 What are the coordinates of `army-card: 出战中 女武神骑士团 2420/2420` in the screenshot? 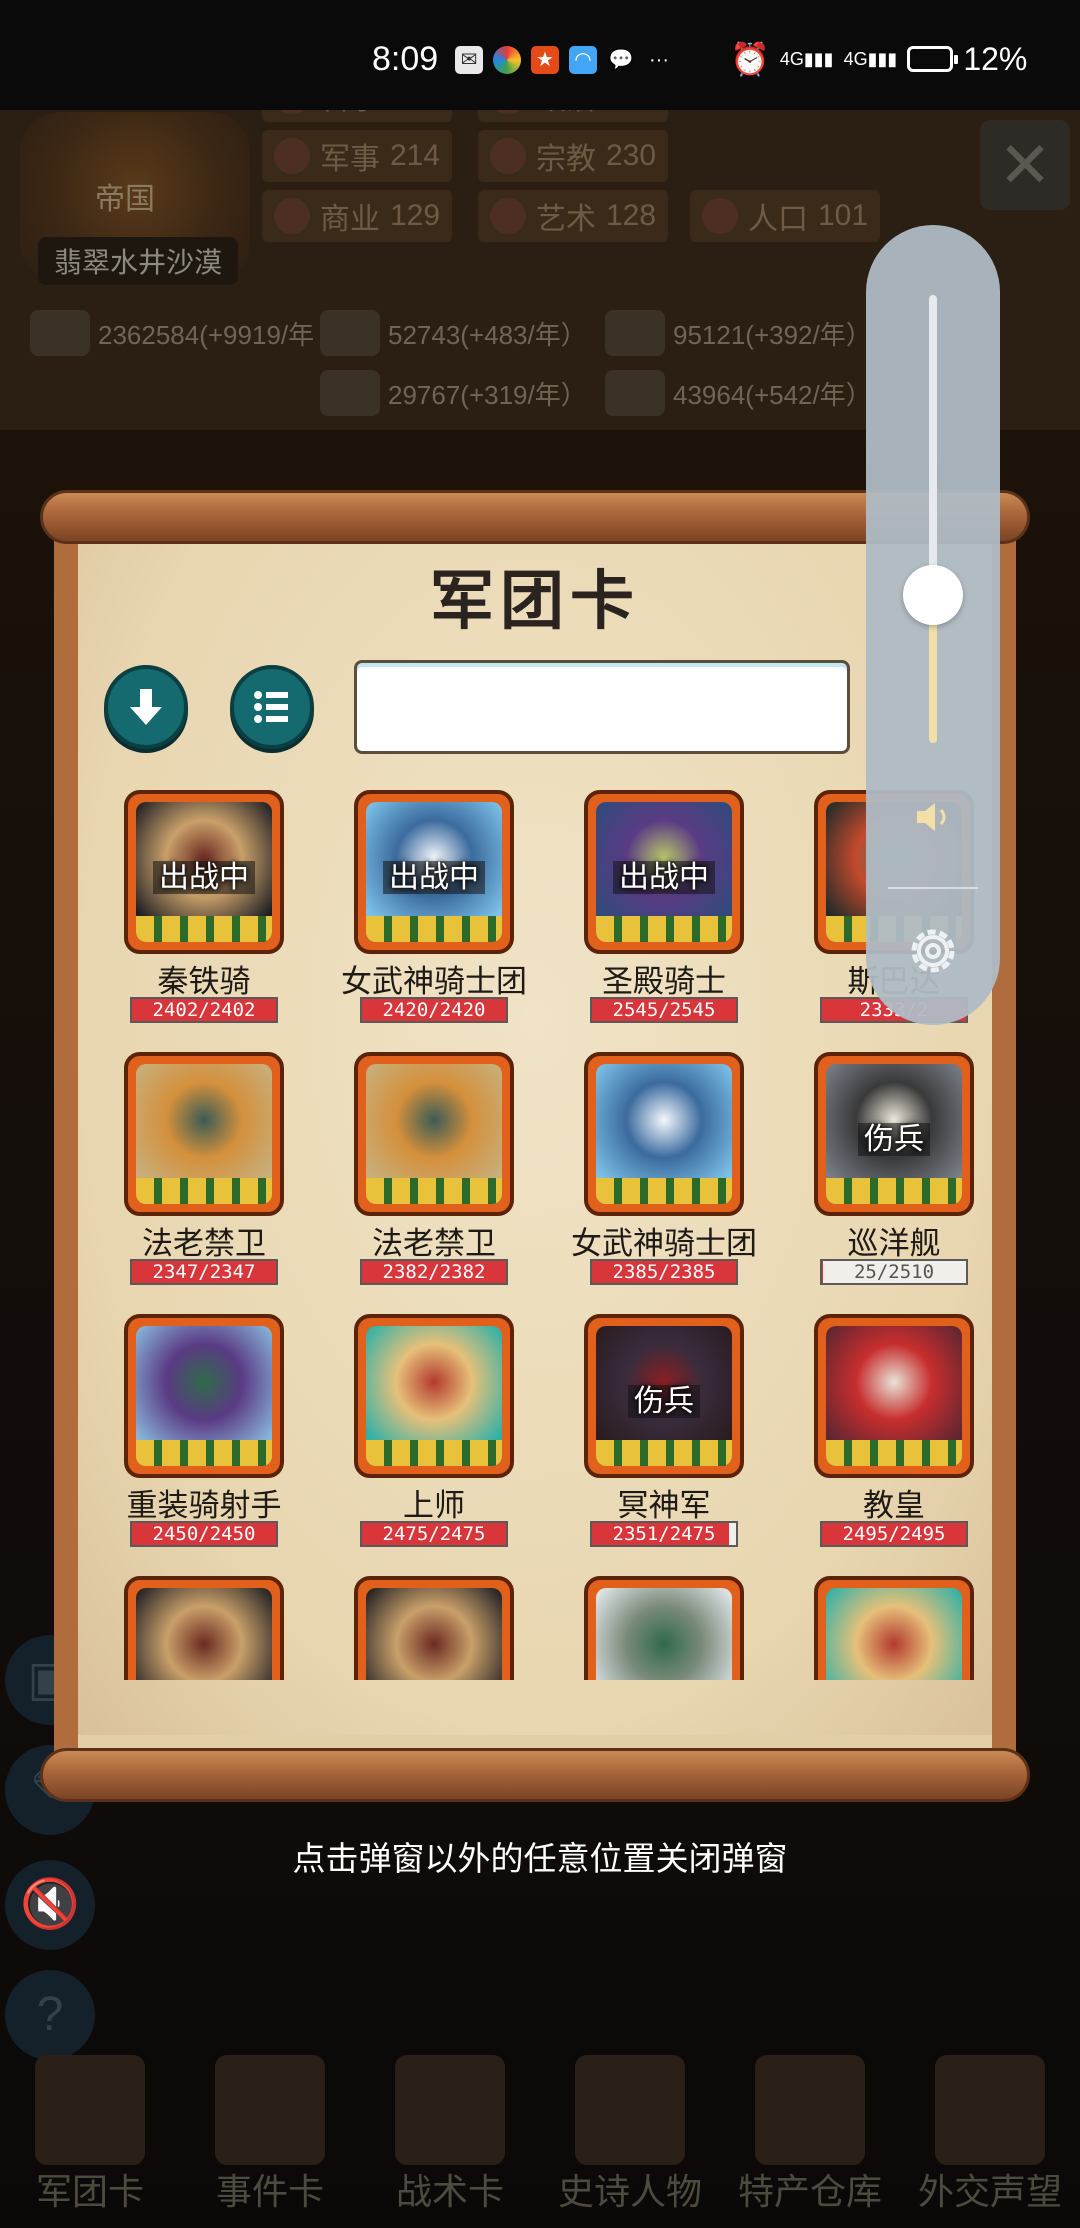 It's located at (427, 910).